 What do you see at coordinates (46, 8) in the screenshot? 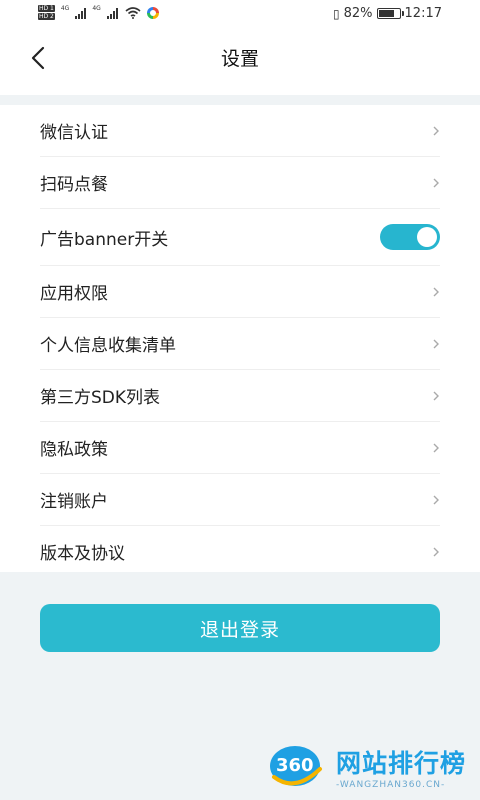
I see `hd-top-label: HD 1` at bounding box center [46, 8].